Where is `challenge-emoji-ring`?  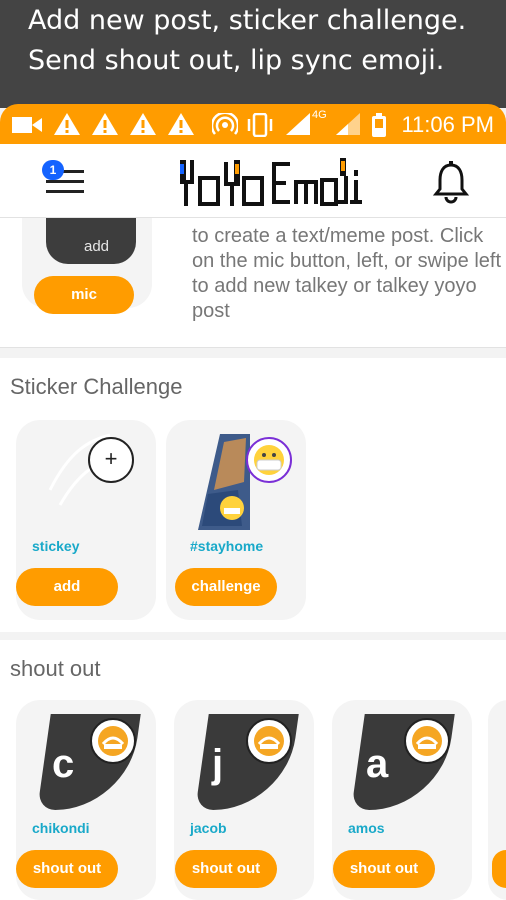
challenge-emoji-ring is located at coordinates (269, 460).